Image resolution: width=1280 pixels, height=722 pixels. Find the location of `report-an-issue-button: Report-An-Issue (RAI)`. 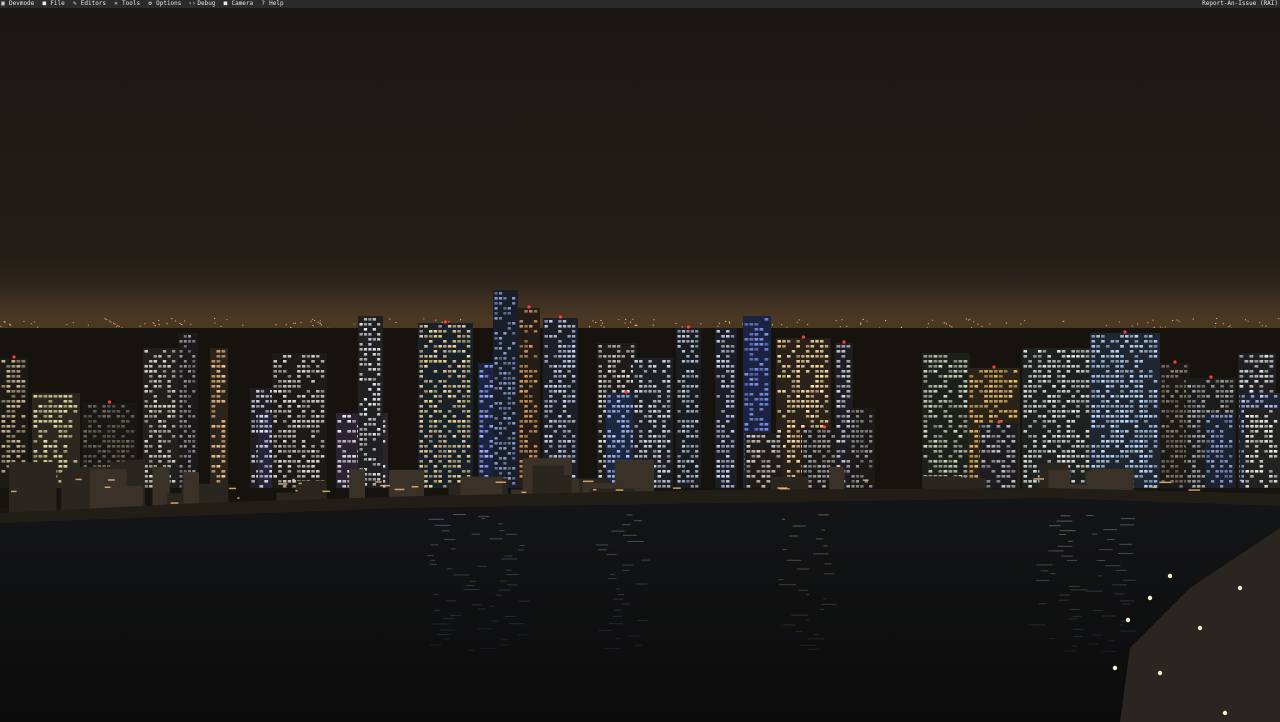

report-an-issue-button: Report-An-Issue (RAI) is located at coordinates (1240, 4).